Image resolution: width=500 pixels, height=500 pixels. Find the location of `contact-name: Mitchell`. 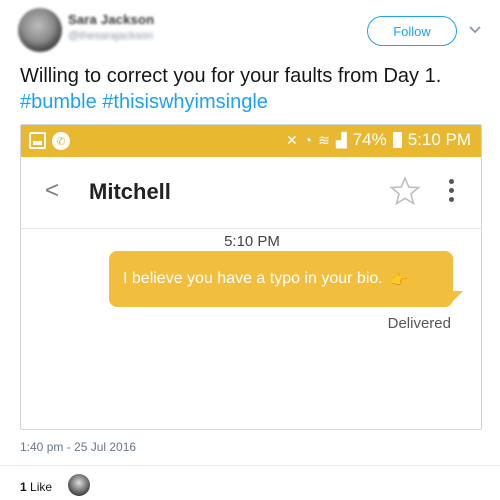

contact-name: Mitchell is located at coordinates (130, 191).